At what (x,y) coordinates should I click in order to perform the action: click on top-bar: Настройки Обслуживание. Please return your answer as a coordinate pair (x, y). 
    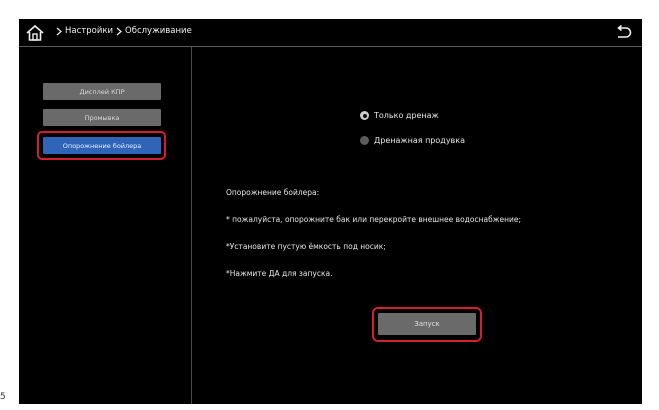
    Looking at the image, I should click on (330, 33).